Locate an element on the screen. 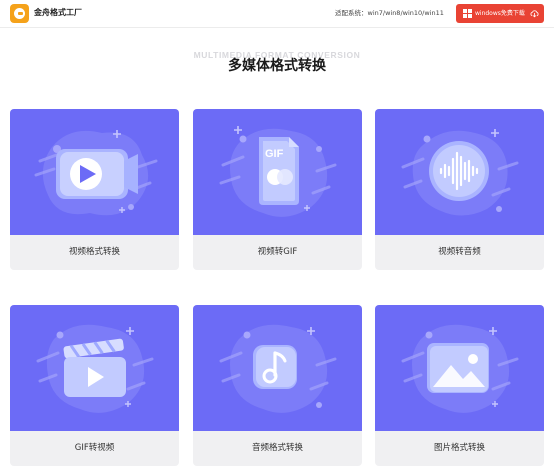 The image size is (554, 473). gif-file-icon: GIF is located at coordinates (278, 171).